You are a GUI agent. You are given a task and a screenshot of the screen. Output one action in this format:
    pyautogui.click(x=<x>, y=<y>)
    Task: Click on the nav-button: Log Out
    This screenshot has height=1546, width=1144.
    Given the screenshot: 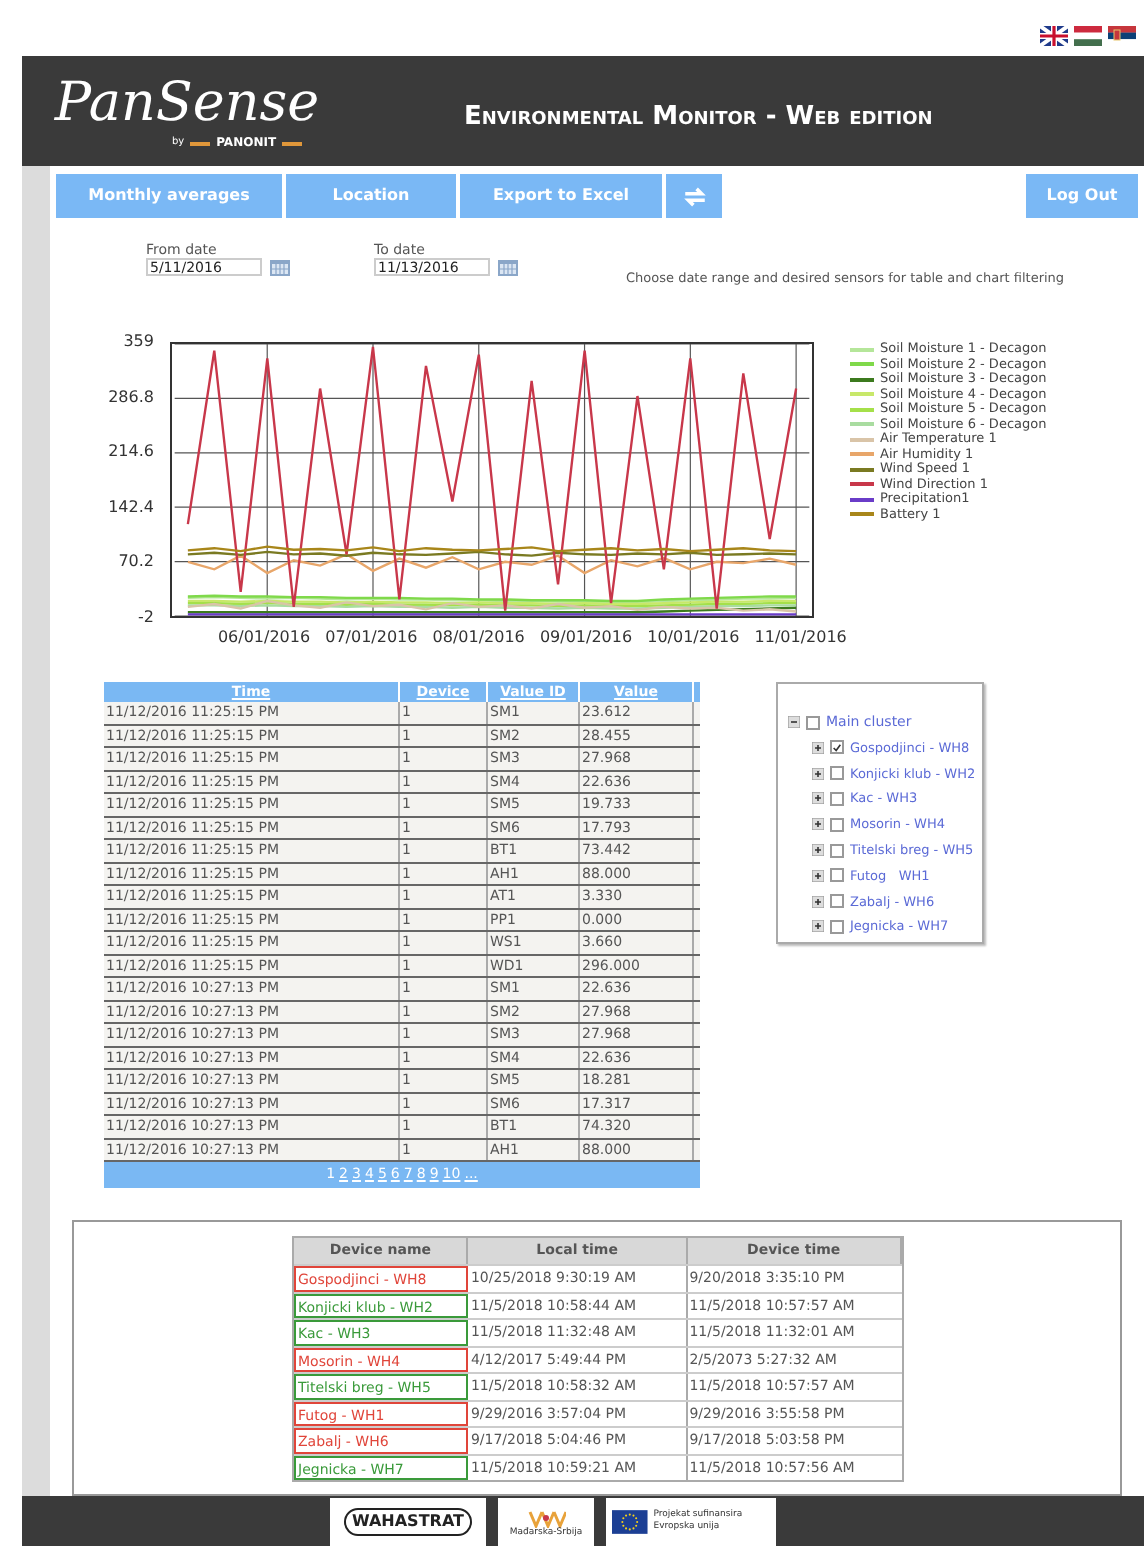 What is the action you would take?
    pyautogui.click(x=1082, y=196)
    